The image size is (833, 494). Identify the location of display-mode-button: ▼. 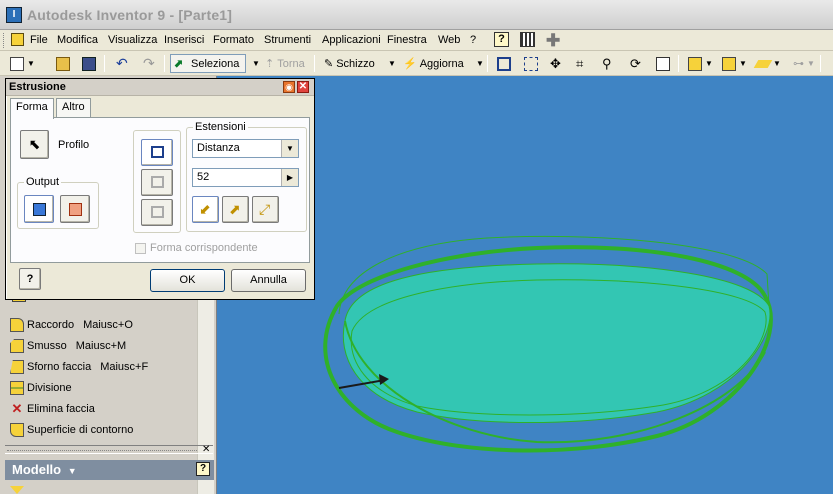
(700, 63).